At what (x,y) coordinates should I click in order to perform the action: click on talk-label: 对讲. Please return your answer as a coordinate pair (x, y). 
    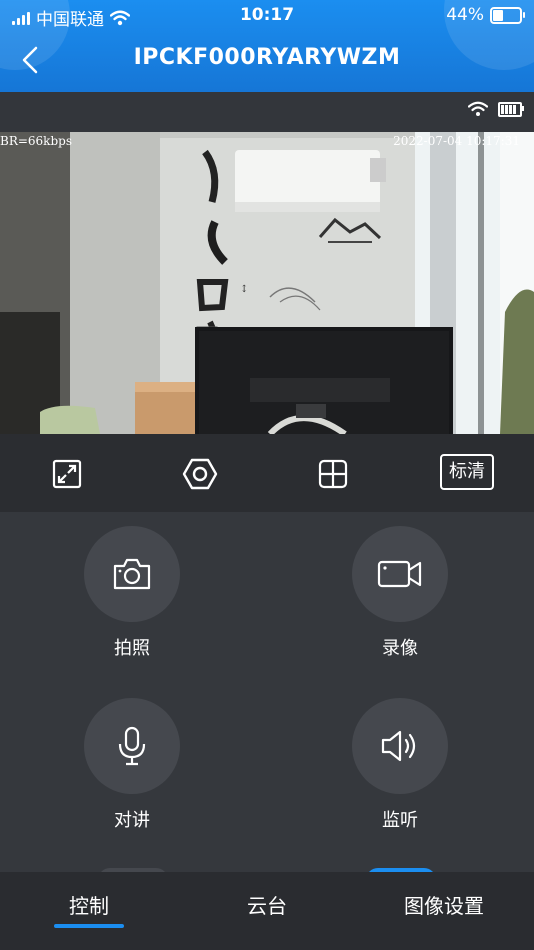
    Looking at the image, I should click on (132, 820).